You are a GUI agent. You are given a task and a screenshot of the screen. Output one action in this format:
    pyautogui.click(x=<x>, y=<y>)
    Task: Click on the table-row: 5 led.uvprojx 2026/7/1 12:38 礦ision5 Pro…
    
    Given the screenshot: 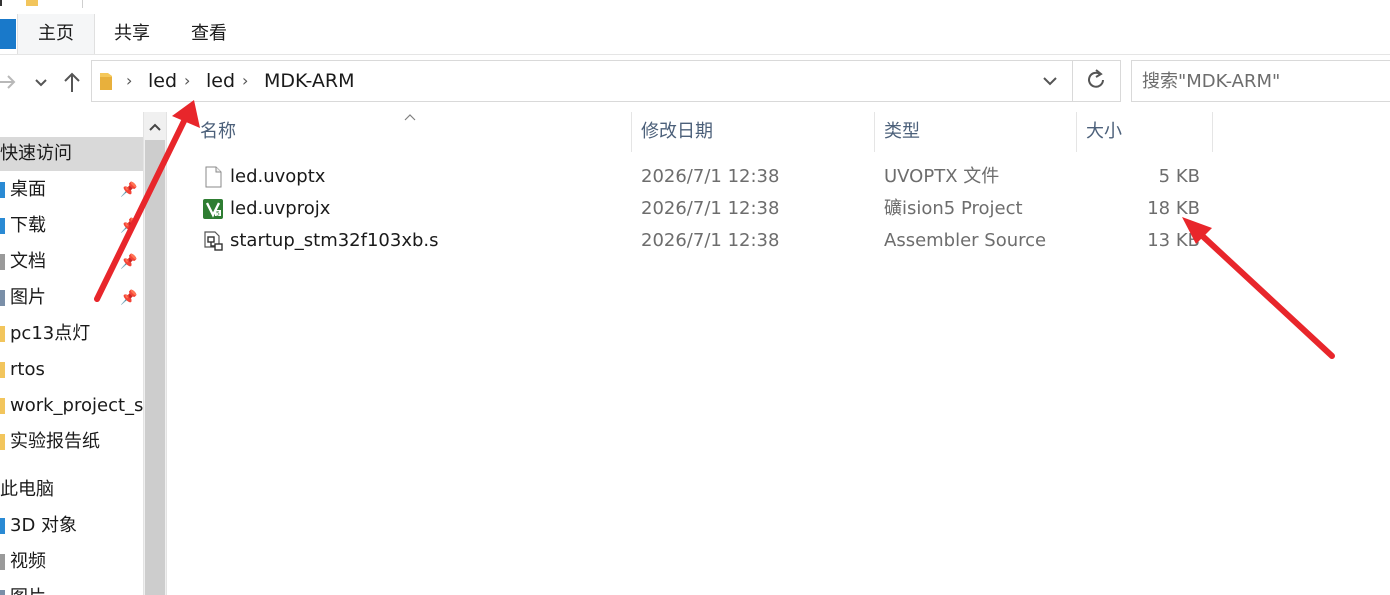 What is the action you would take?
    pyautogui.click(x=695, y=209)
    